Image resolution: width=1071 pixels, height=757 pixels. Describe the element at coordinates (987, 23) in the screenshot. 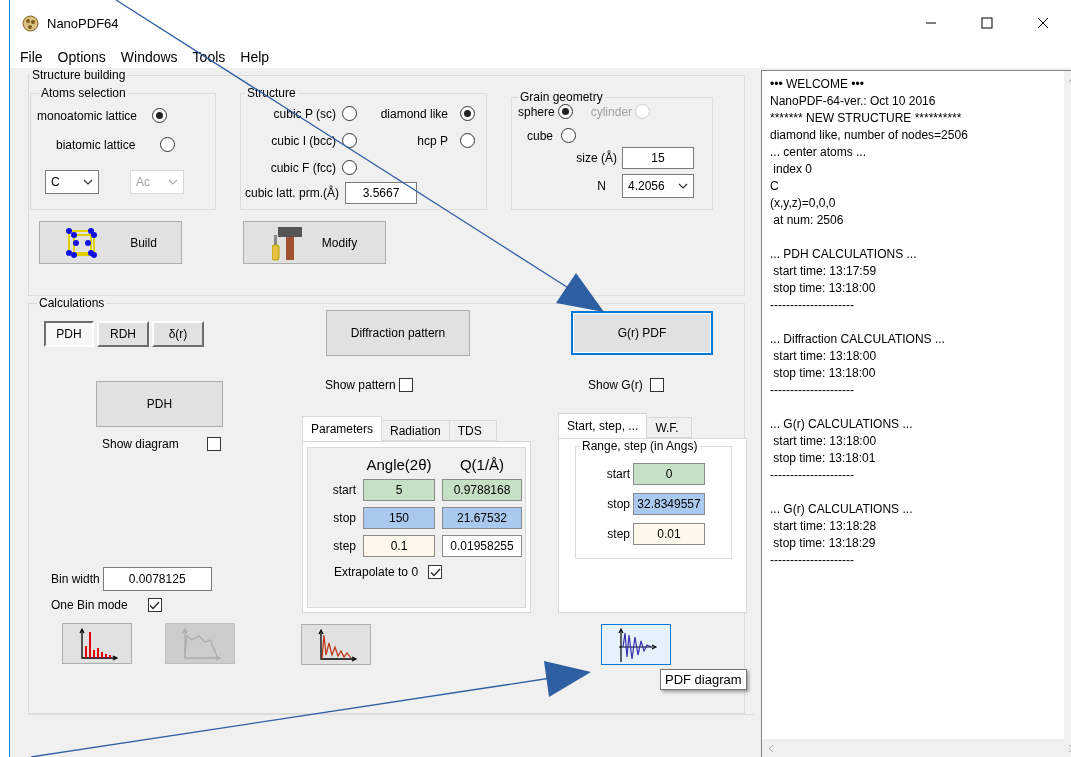

I see `maximize-icon` at that location.